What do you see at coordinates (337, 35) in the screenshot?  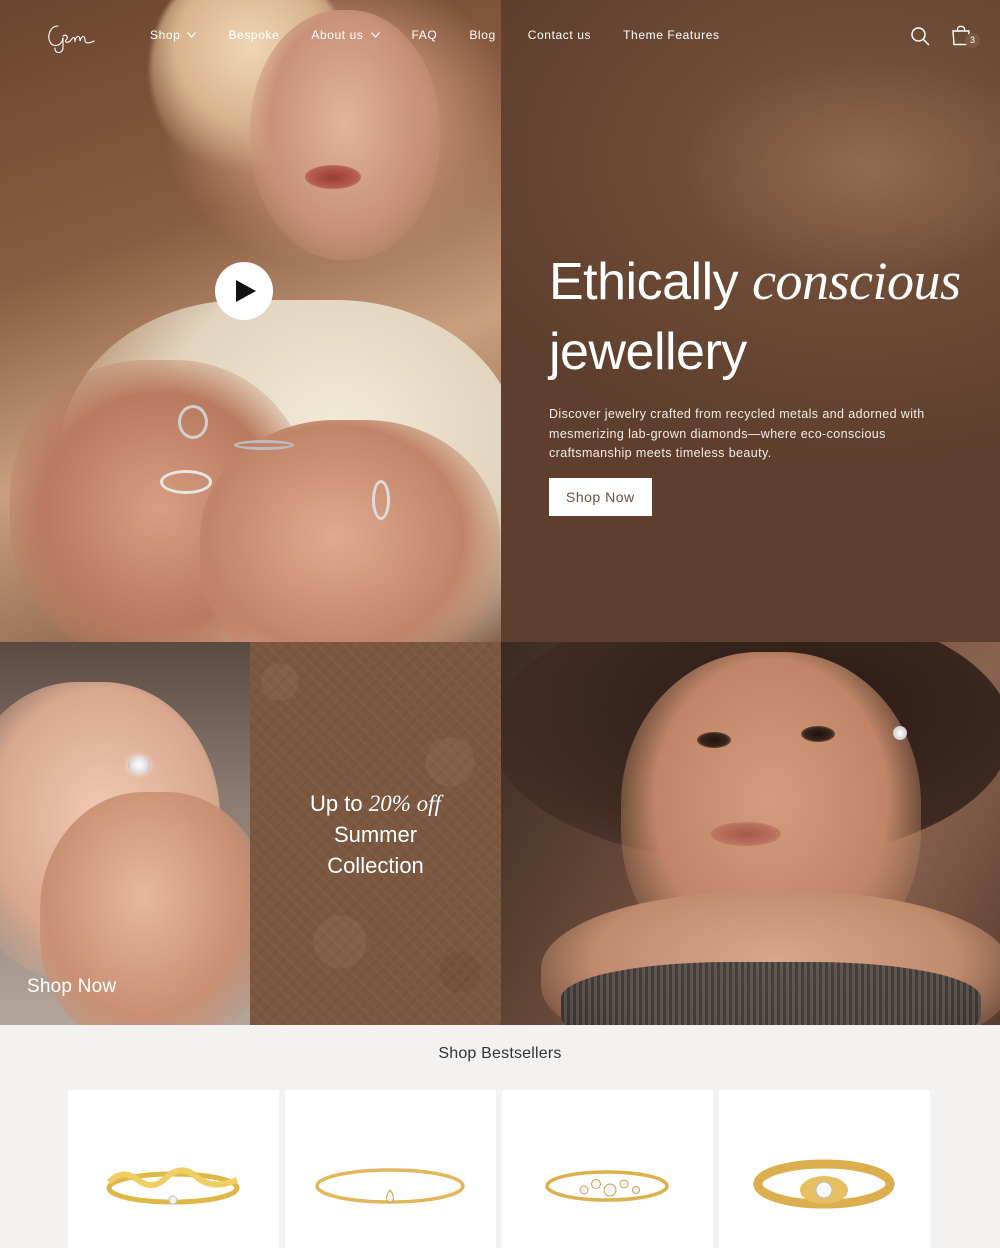 I see `nav-about-us-label: About us` at bounding box center [337, 35].